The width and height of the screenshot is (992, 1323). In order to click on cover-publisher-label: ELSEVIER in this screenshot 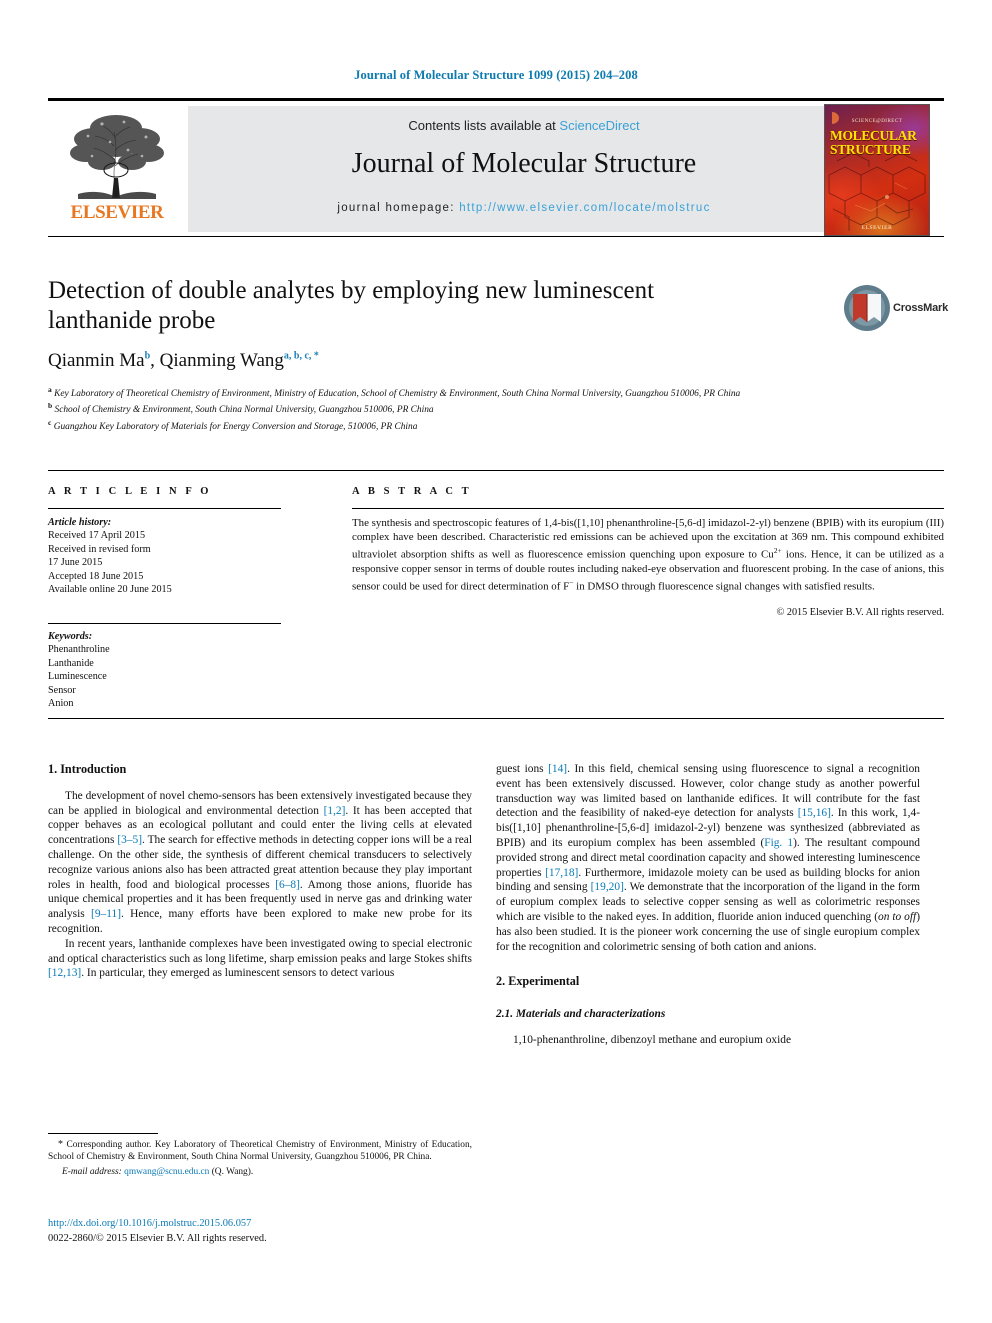, I will do `click(877, 228)`.